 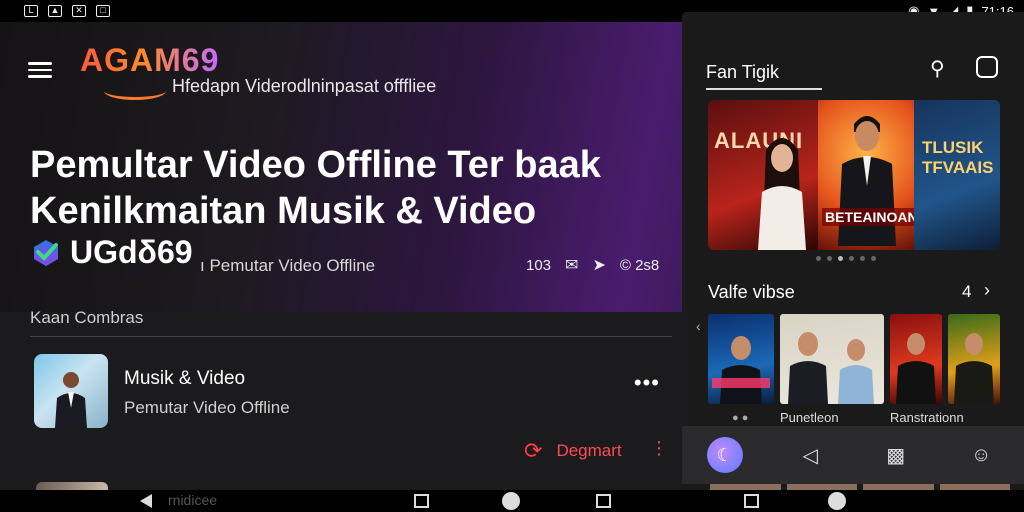 I want to click on back-label: rnidicee, so click(x=193, y=500).